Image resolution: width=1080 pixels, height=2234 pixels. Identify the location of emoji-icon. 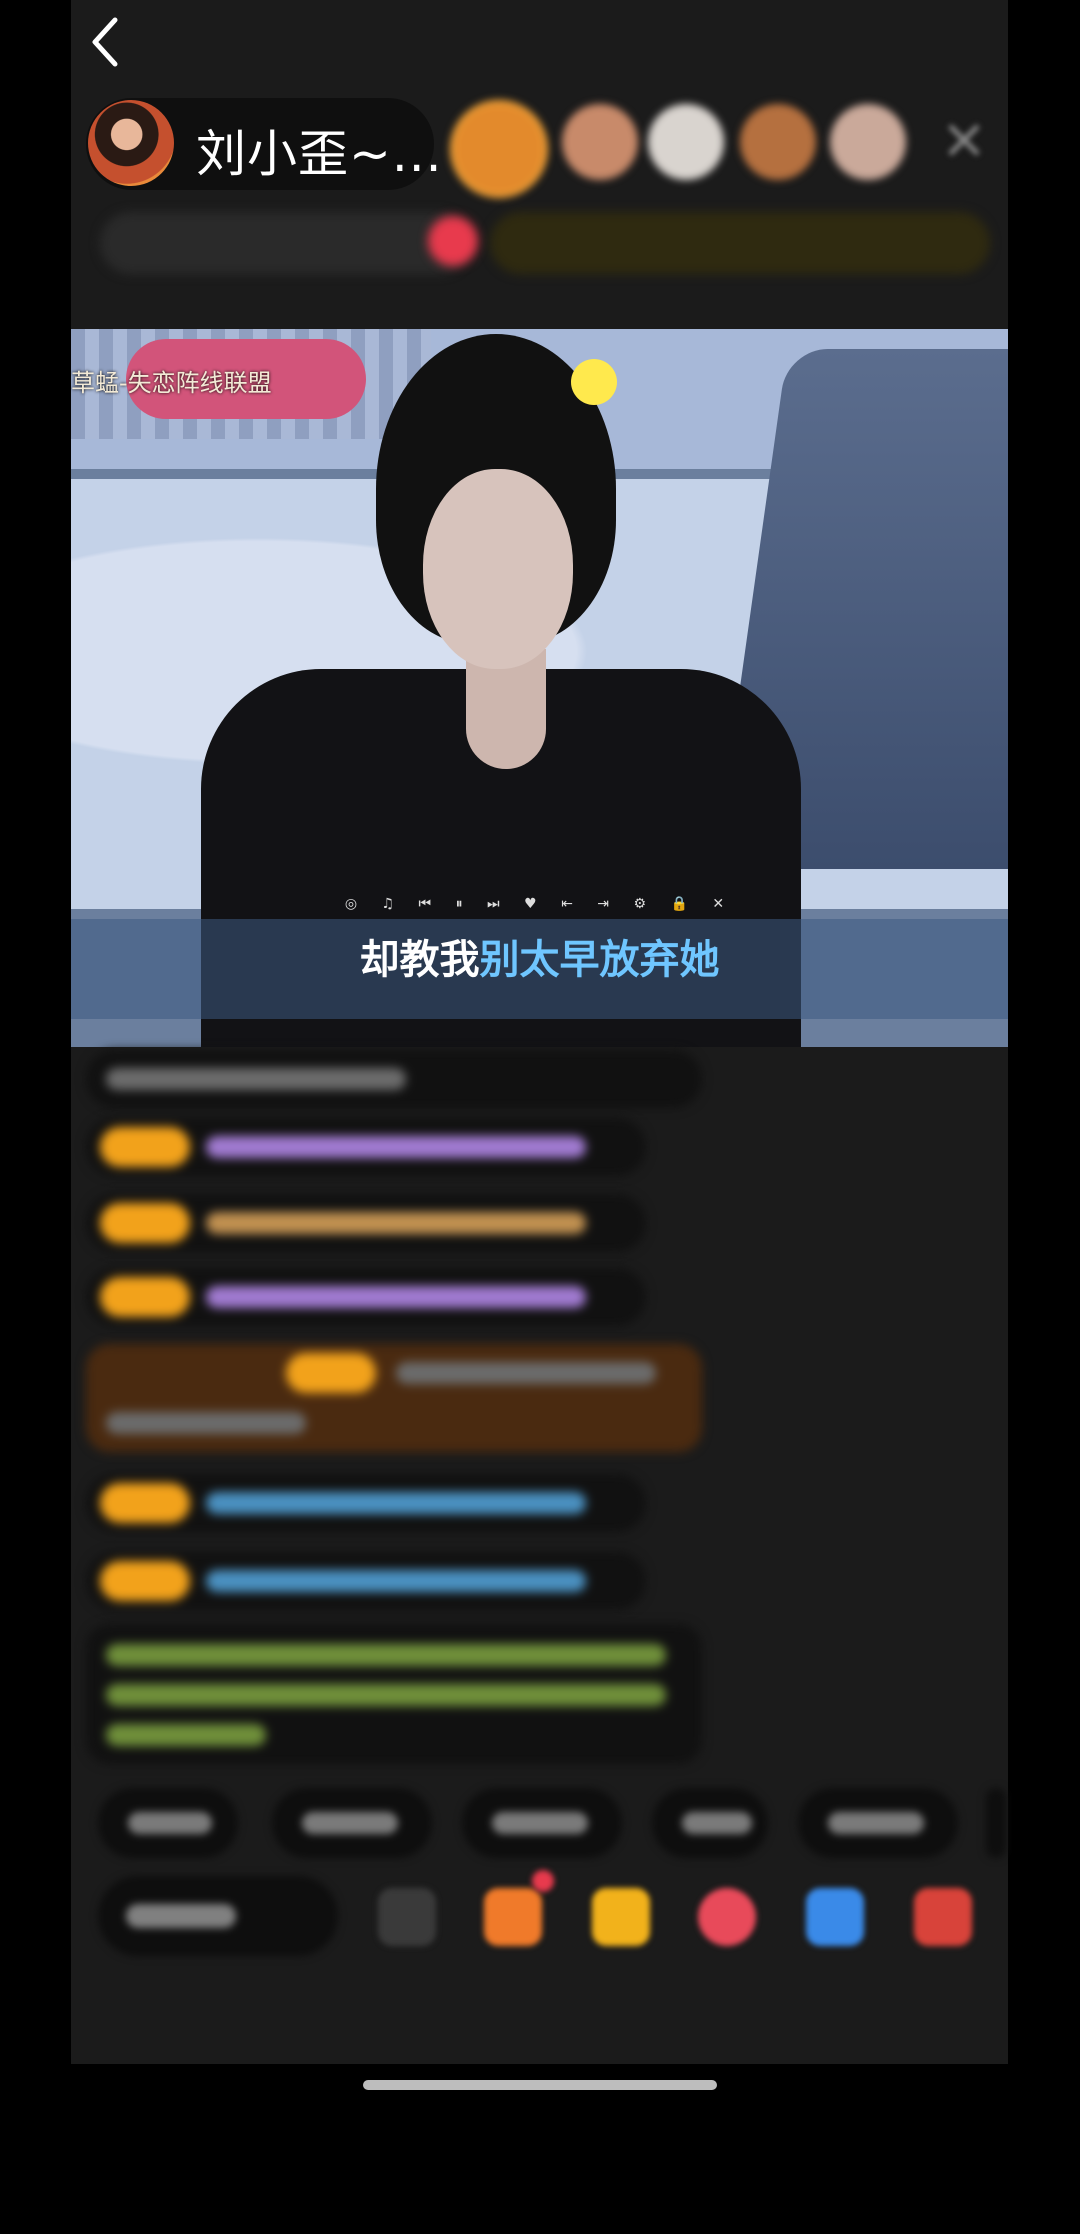
(407, 1917).